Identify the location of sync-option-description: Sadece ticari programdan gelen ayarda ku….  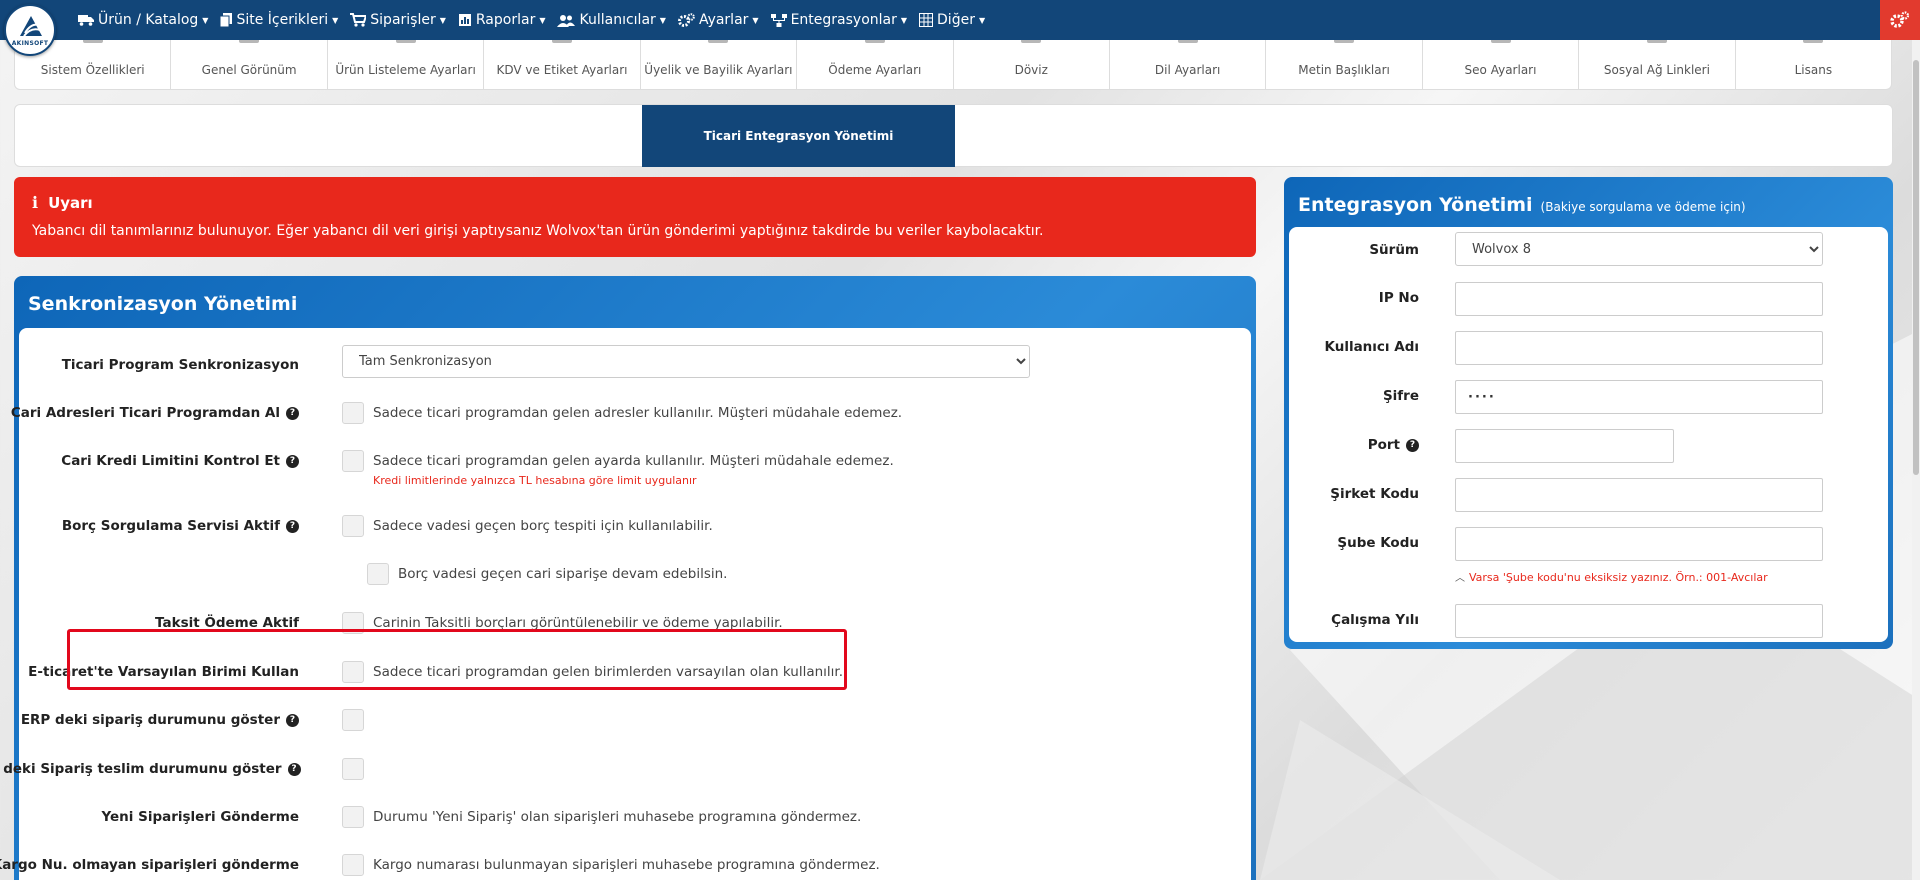
(633, 461).